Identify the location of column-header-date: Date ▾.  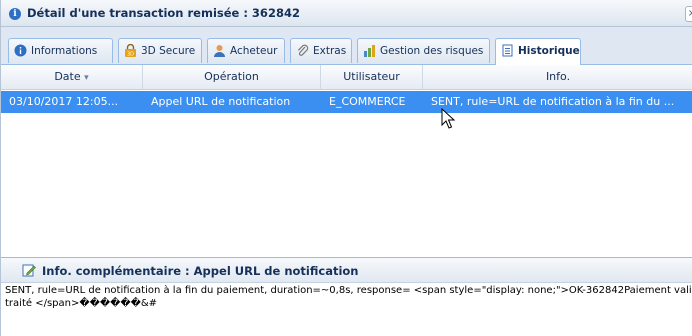
(72, 77).